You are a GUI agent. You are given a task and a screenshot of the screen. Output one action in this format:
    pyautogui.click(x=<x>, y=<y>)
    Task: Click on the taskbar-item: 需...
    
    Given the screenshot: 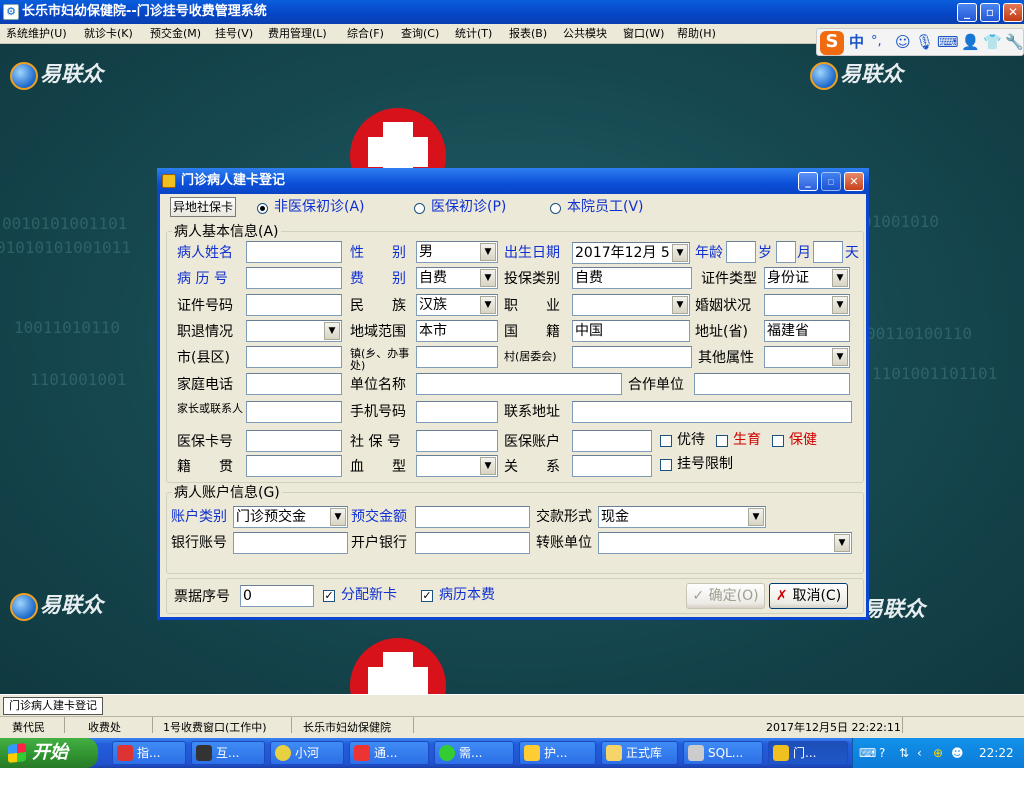 What is the action you would take?
    pyautogui.click(x=474, y=753)
    